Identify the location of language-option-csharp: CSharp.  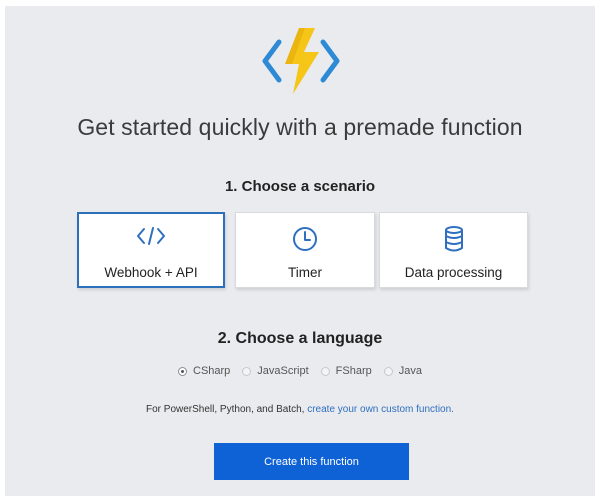
(204, 371).